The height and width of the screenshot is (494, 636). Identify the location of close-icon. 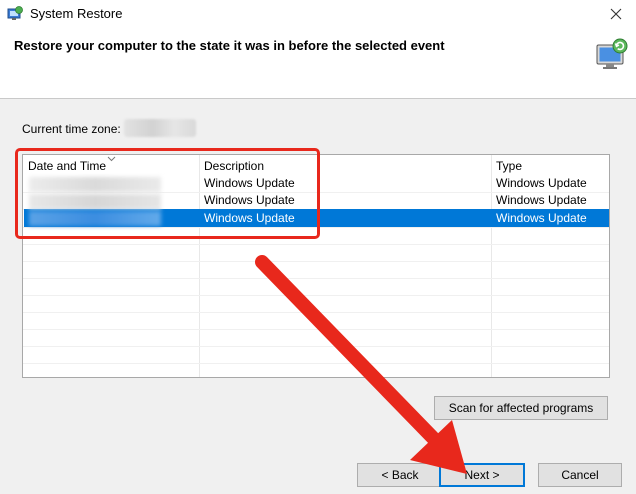
(616, 14).